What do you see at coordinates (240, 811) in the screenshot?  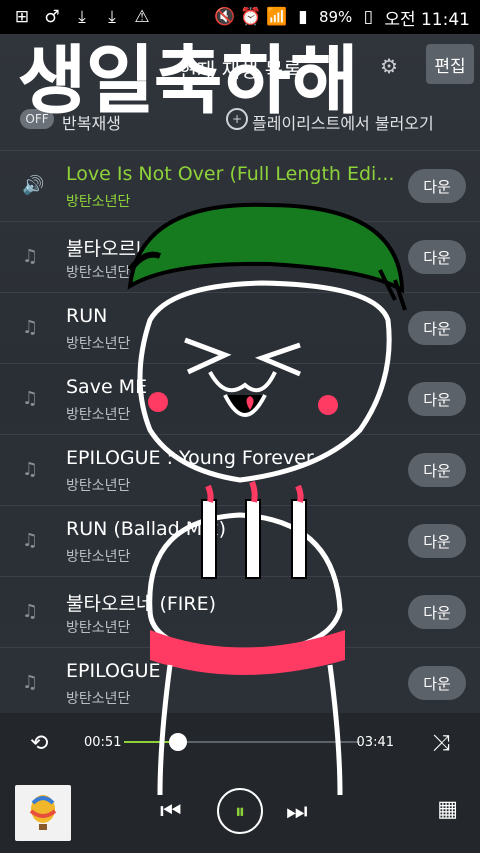 I see `pause-button: ⏸` at bounding box center [240, 811].